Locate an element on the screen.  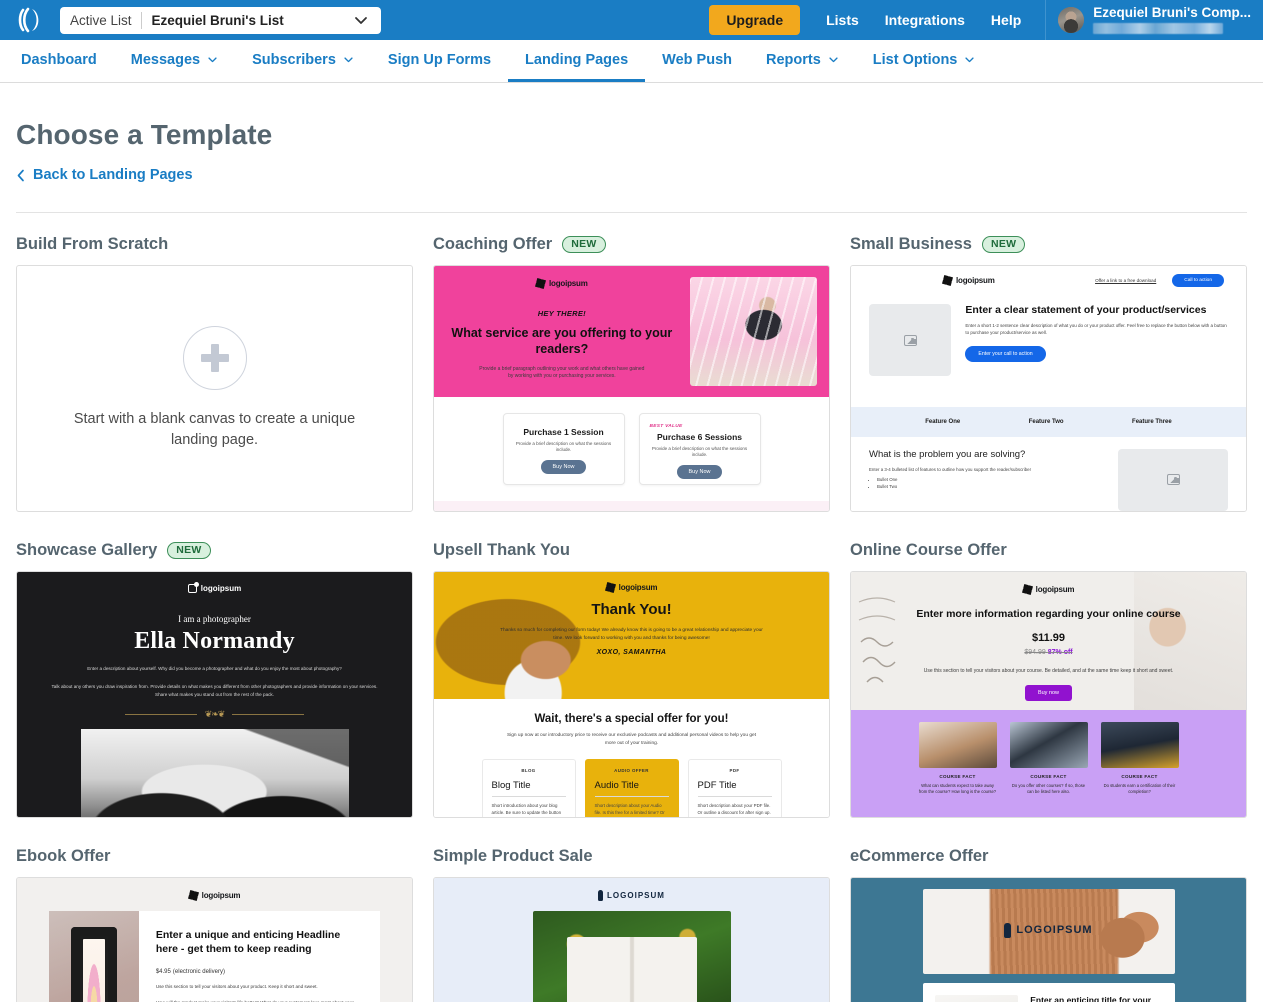
nav-label: Sign Up Forms is located at coordinates (439, 59).